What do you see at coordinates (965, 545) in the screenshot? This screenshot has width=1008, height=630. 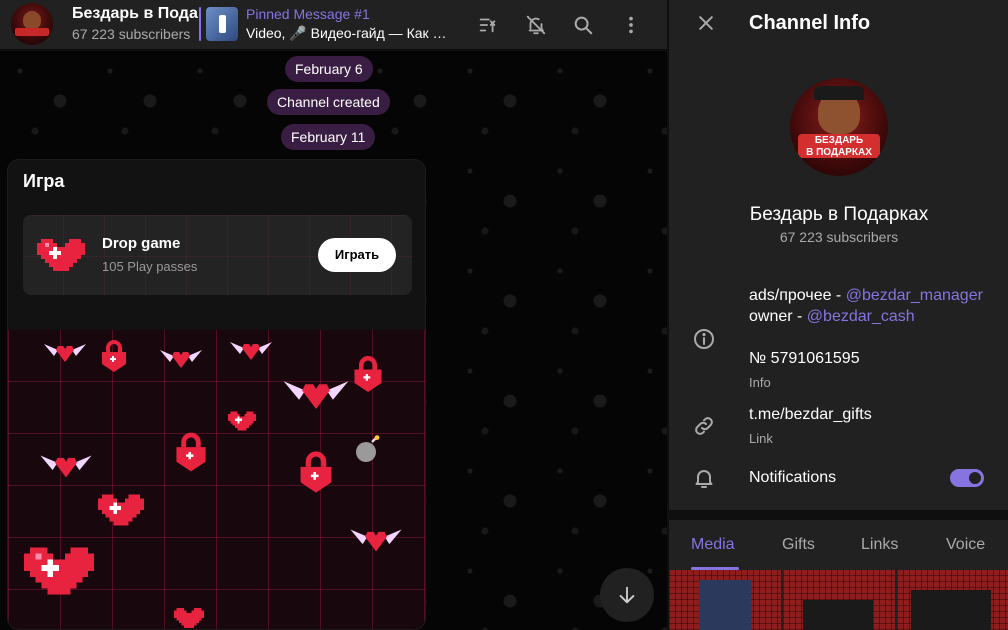 I see `tab-voice: Voice` at bounding box center [965, 545].